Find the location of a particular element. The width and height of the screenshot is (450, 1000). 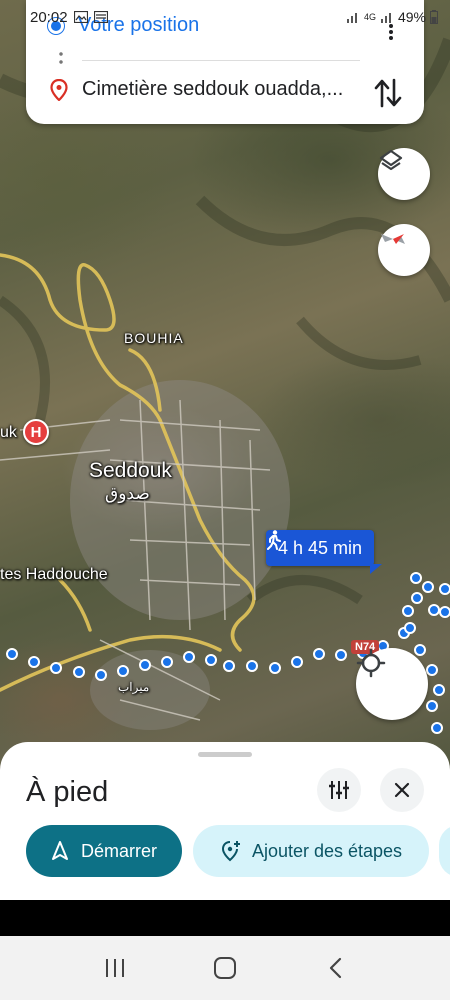

tune-icon is located at coordinates (339, 790).